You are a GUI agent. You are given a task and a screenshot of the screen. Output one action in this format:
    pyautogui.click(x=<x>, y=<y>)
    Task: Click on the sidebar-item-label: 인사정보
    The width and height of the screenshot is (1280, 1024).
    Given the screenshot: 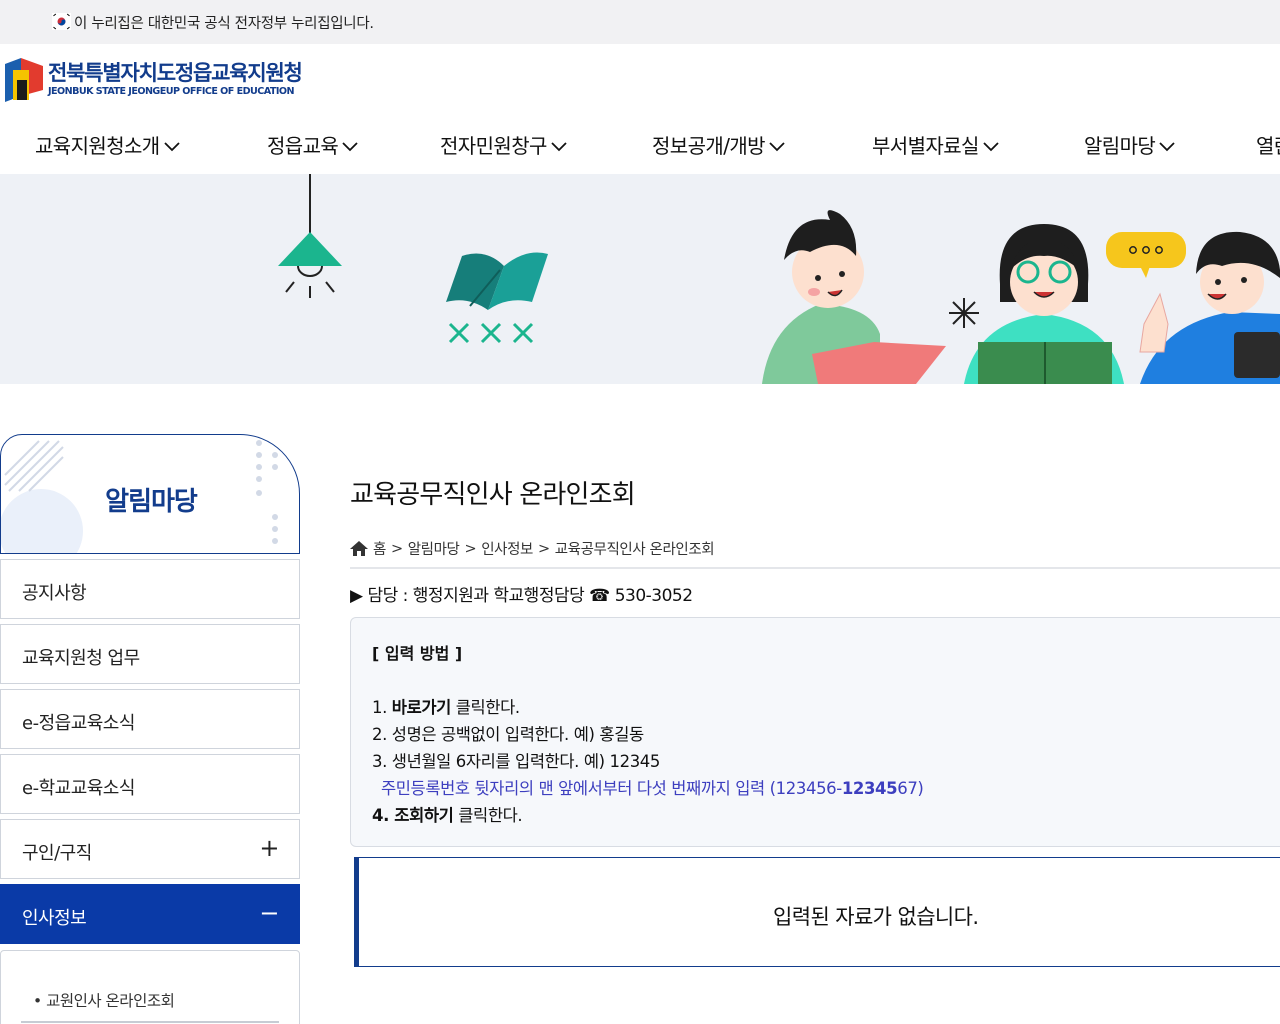 What is the action you would take?
    pyautogui.click(x=54, y=918)
    